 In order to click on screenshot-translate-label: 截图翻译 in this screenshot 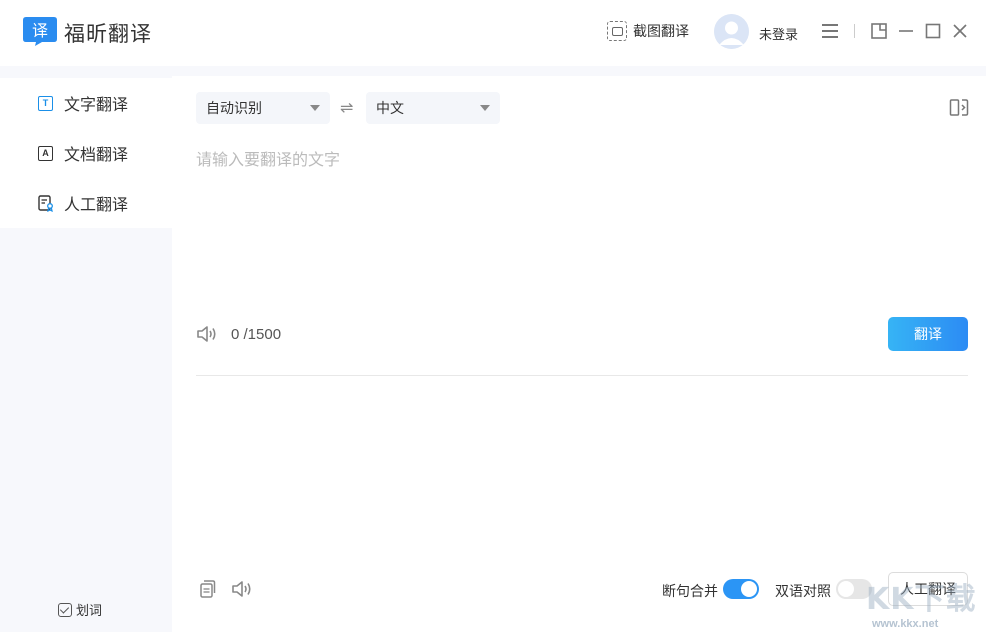, I will do `click(661, 31)`.